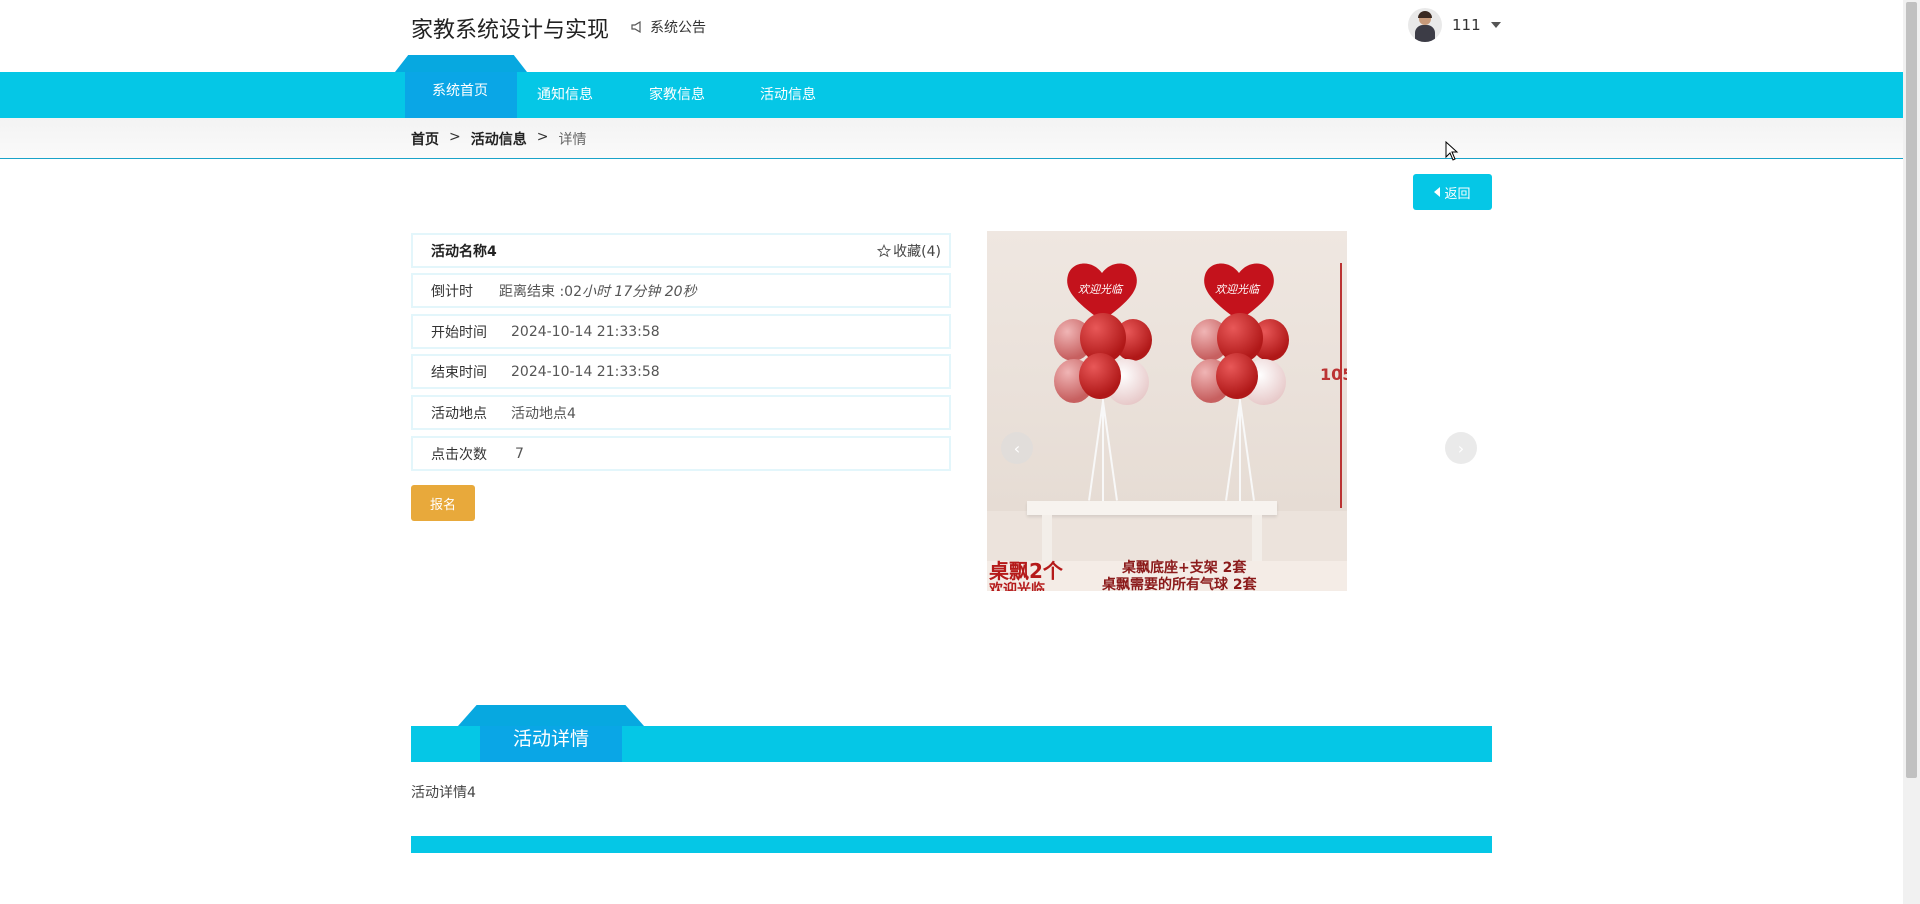 The width and height of the screenshot is (1920, 904). I want to click on image-caption-right-2: 桌飘需要的所有气球 2套, so click(1179, 584).